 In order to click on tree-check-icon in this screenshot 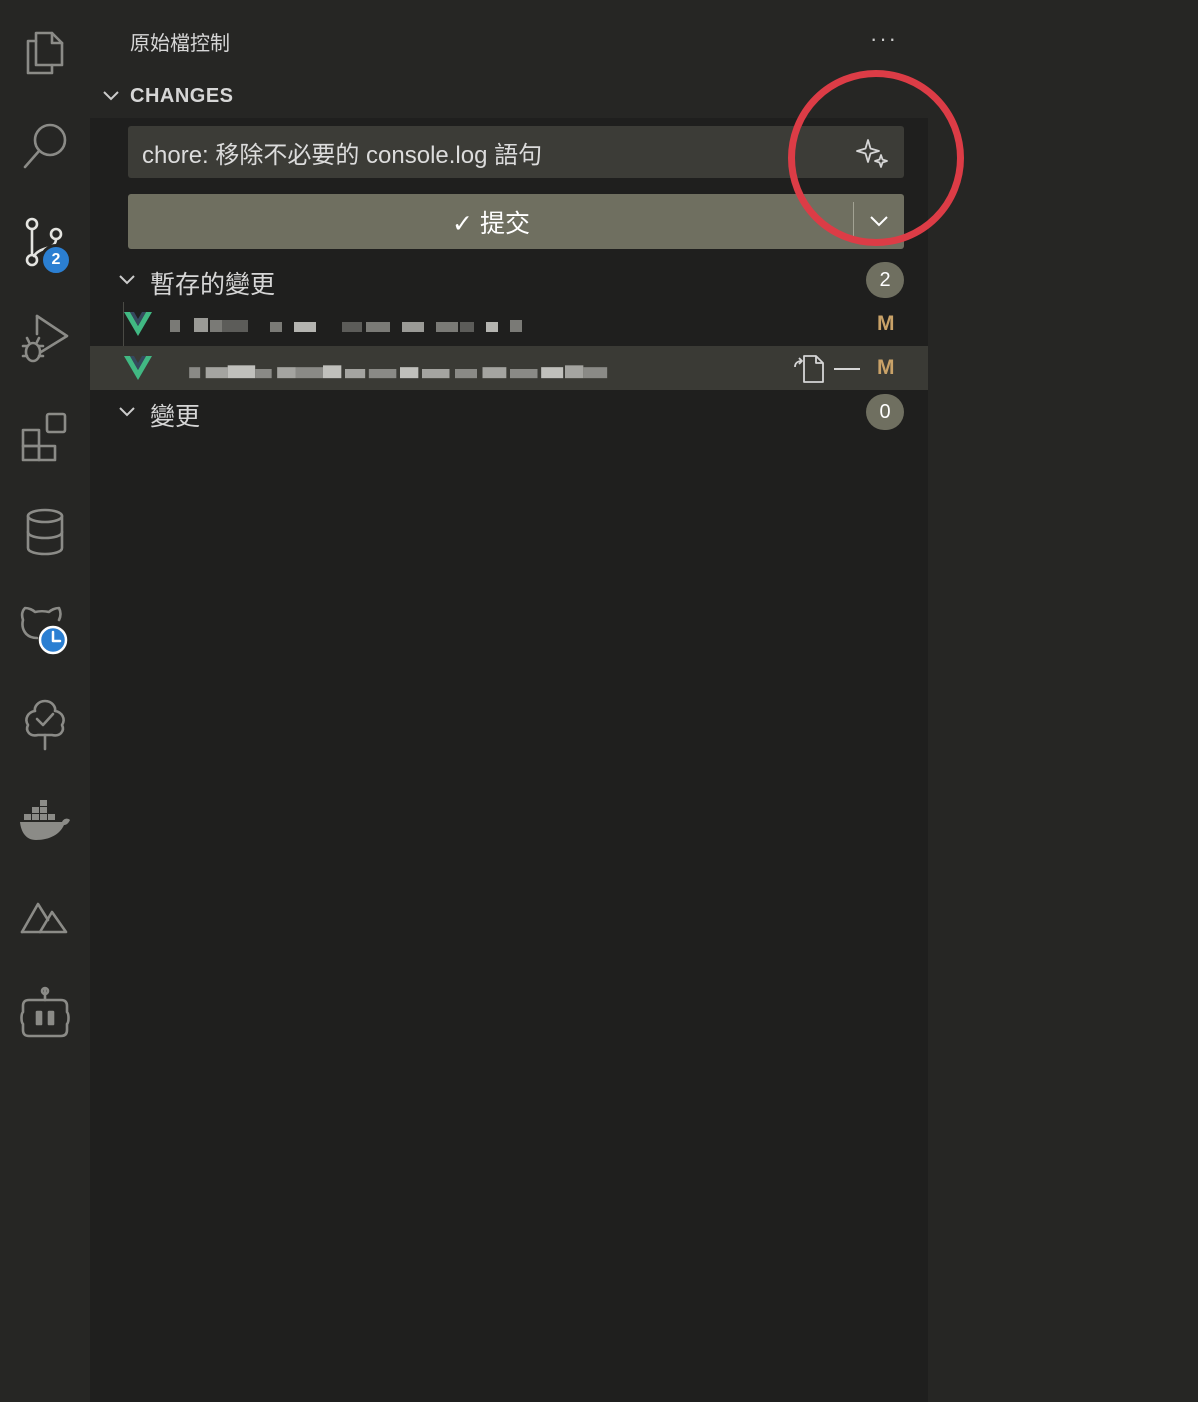, I will do `click(45, 725)`.